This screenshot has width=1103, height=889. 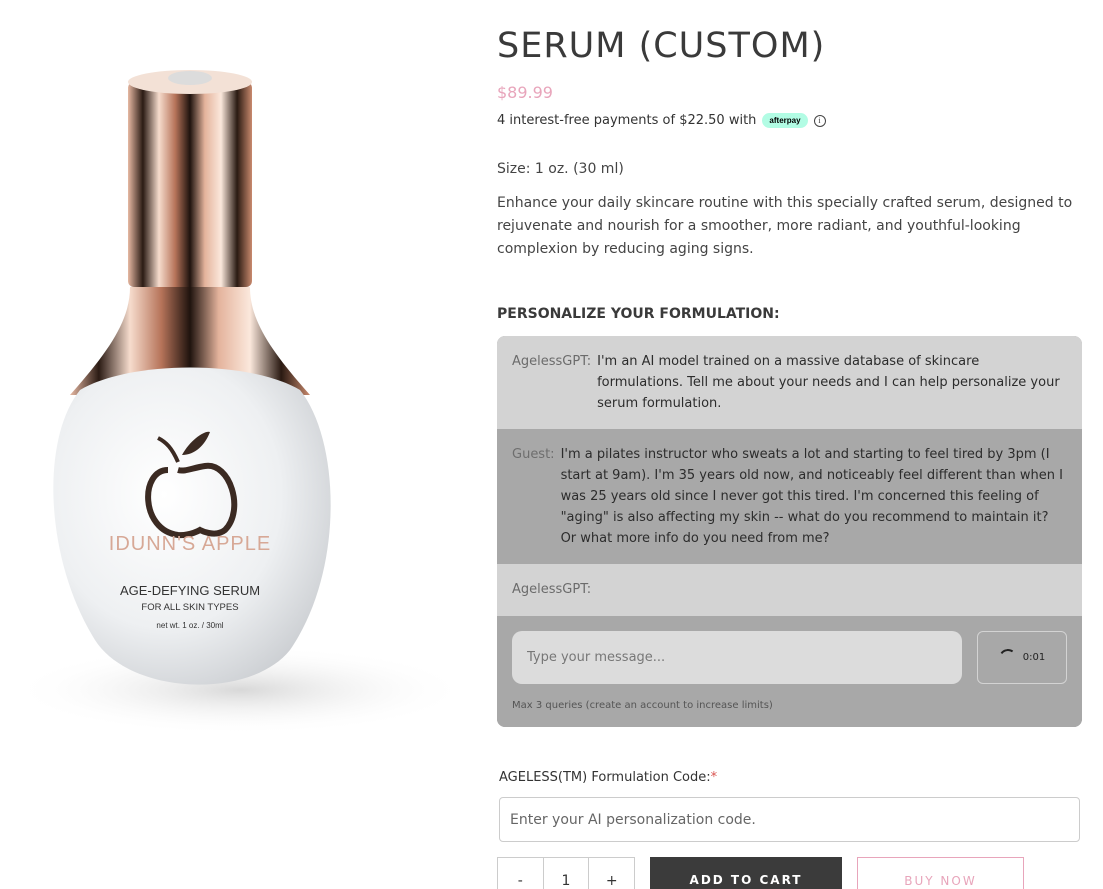 I want to click on chat-message-input, so click(x=737, y=657).